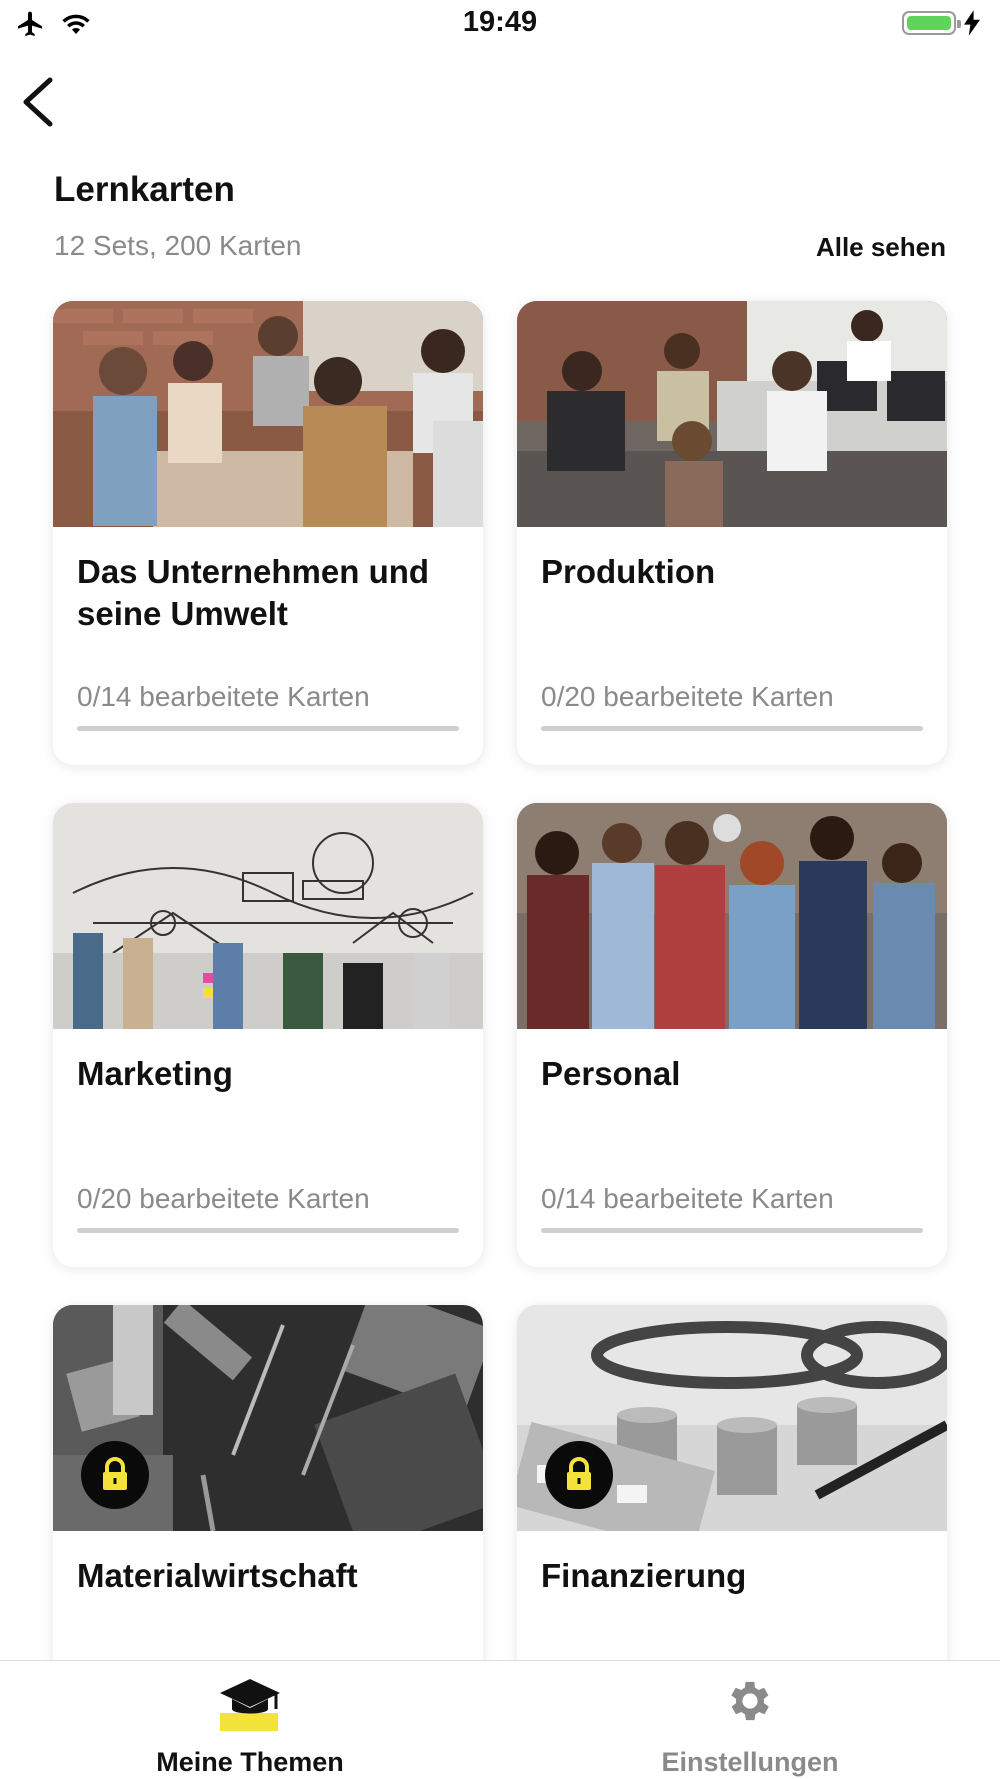 This screenshot has height=1779, width=1000. Describe the element at coordinates (628, 571) in the screenshot. I see `card-title: Produktion` at that location.